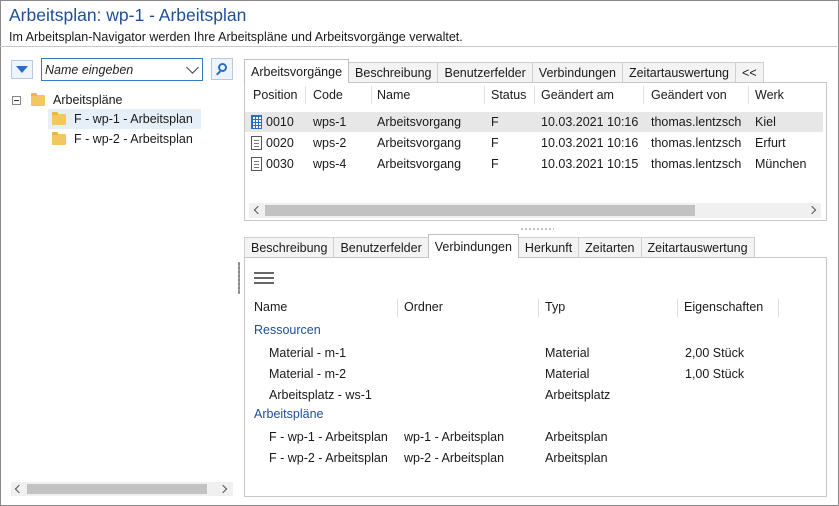  I want to click on navigator-horizontal-scrollbar, so click(122, 489).